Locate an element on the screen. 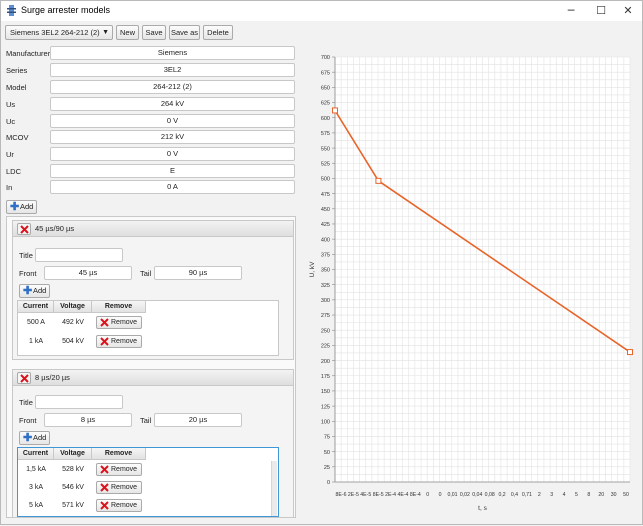 The image size is (643, 526). y-tick-label: 450 is located at coordinates (325, 210).